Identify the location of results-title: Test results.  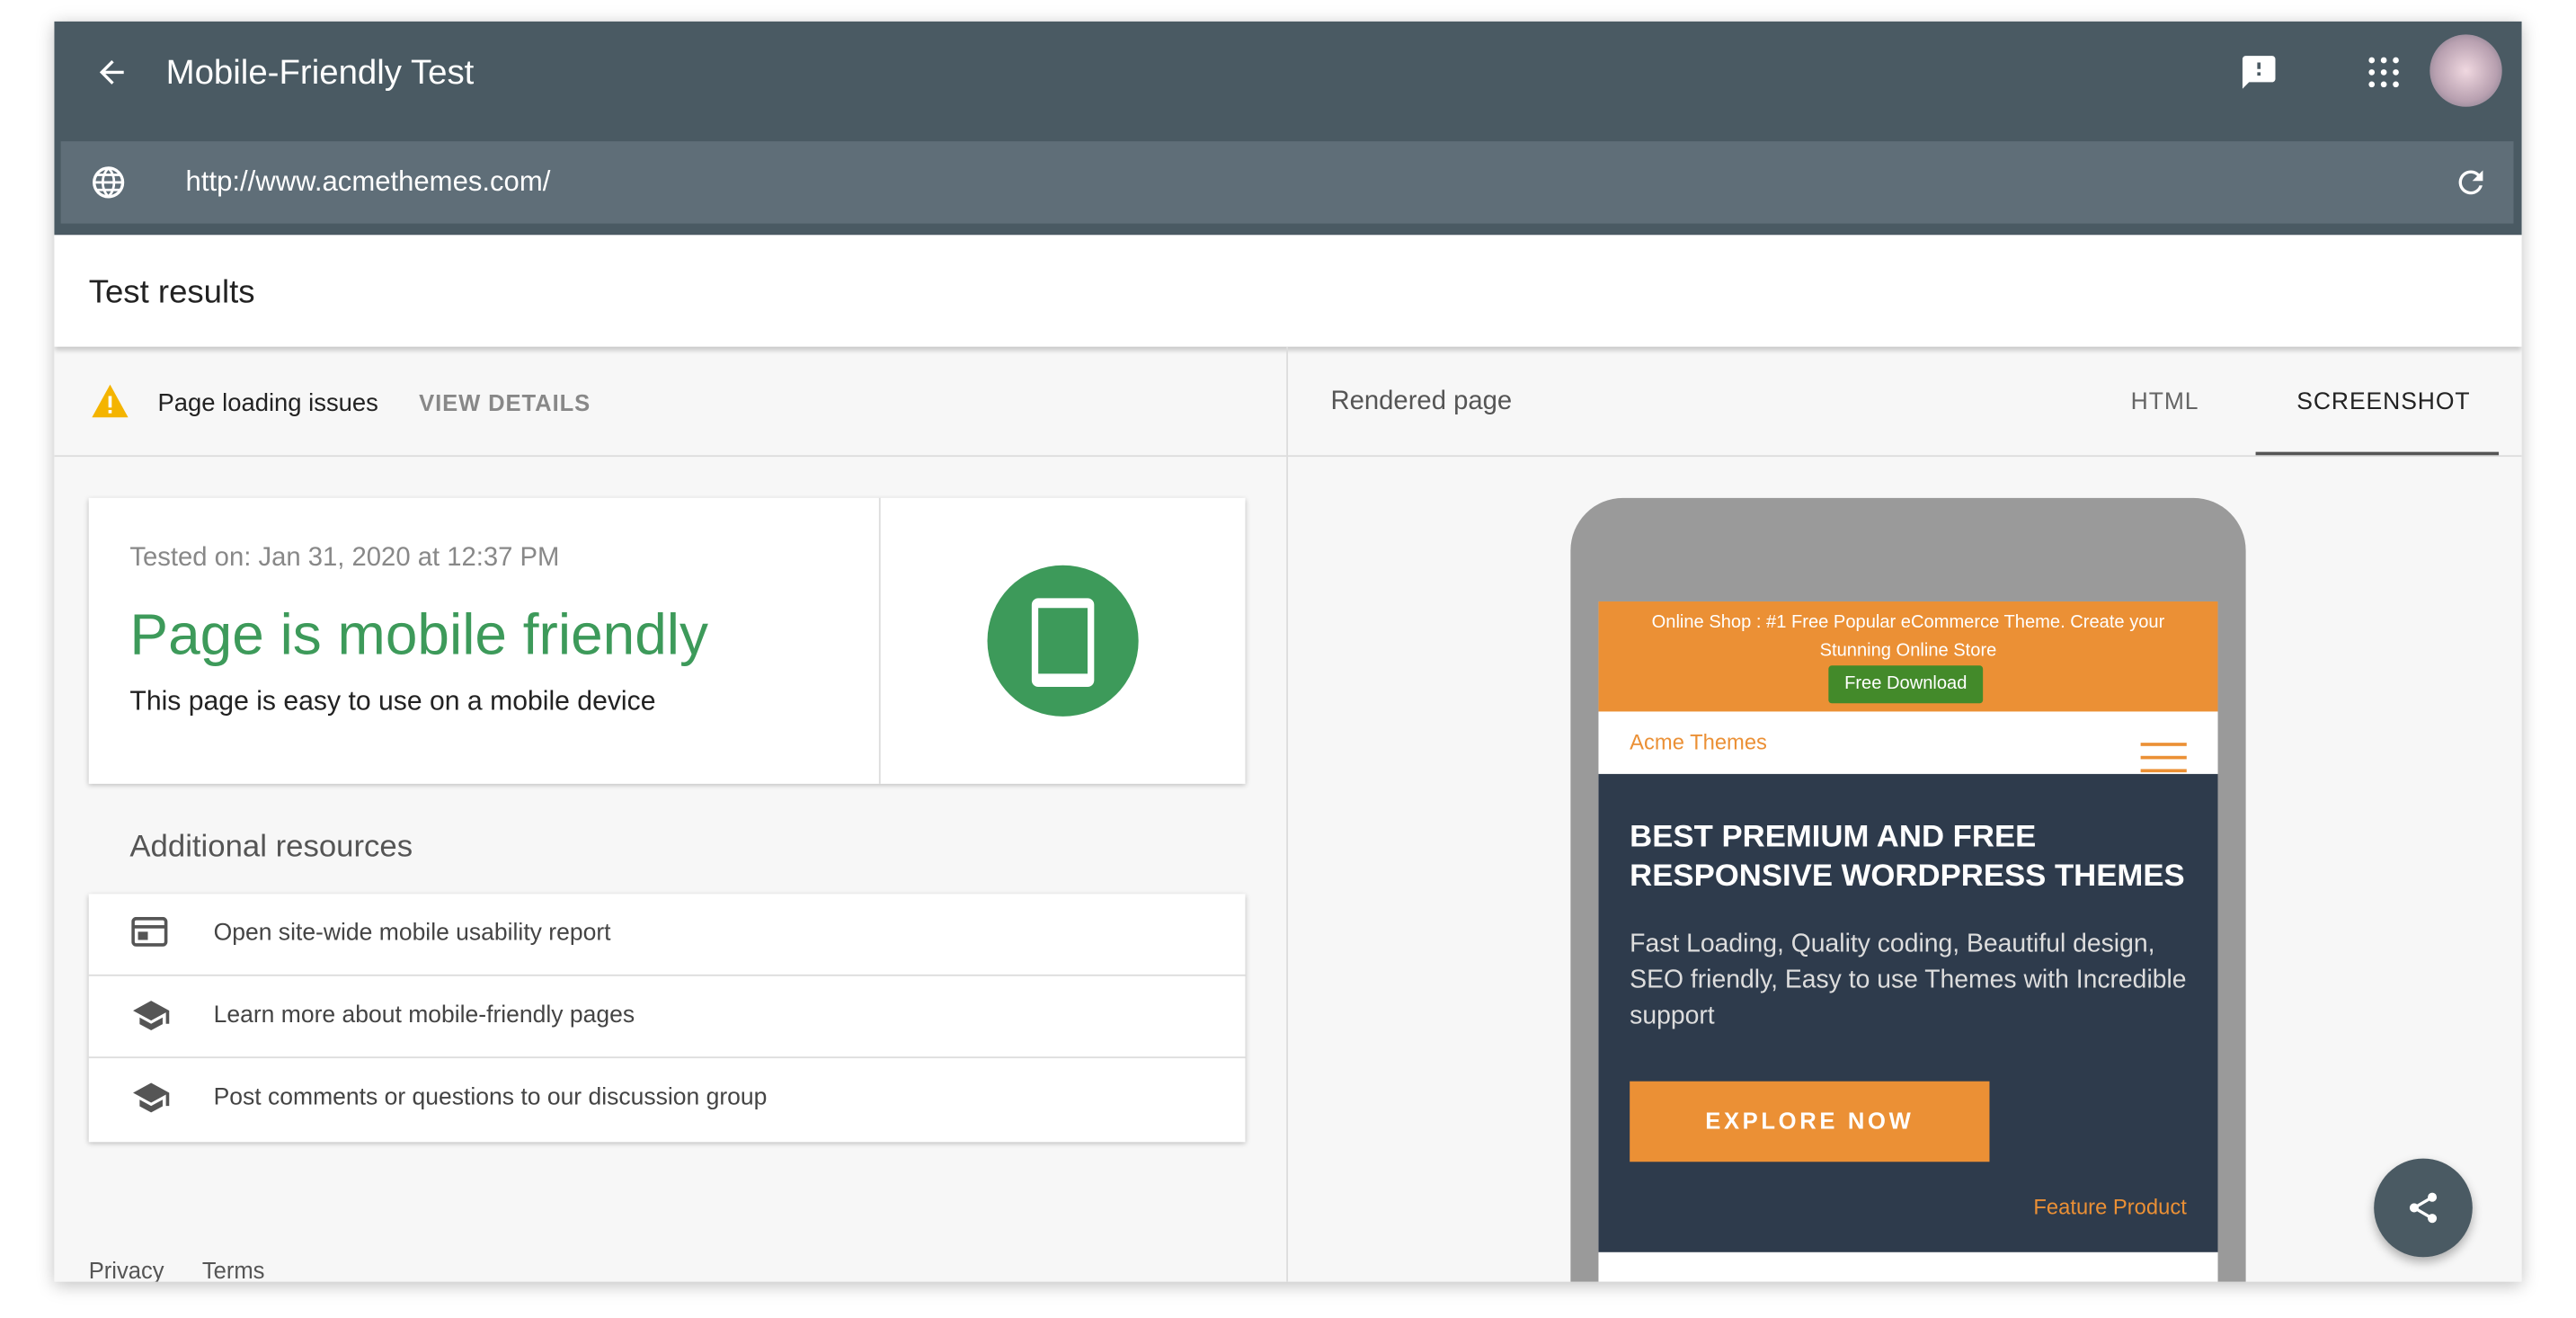
(171, 292).